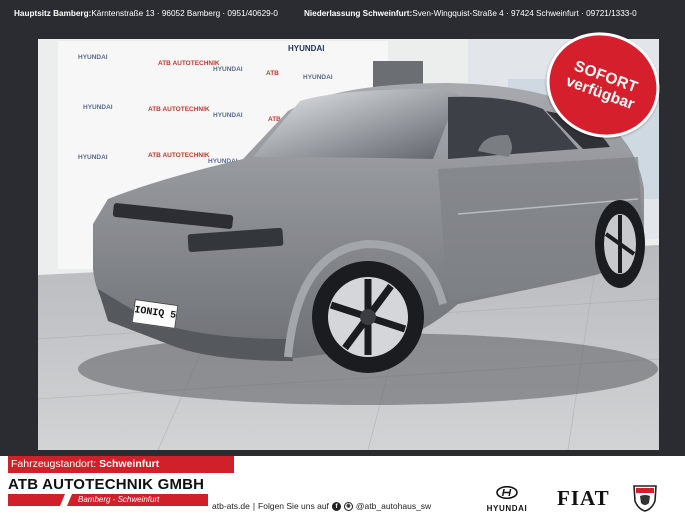  I want to click on facebook-icon: f, so click(336, 506).